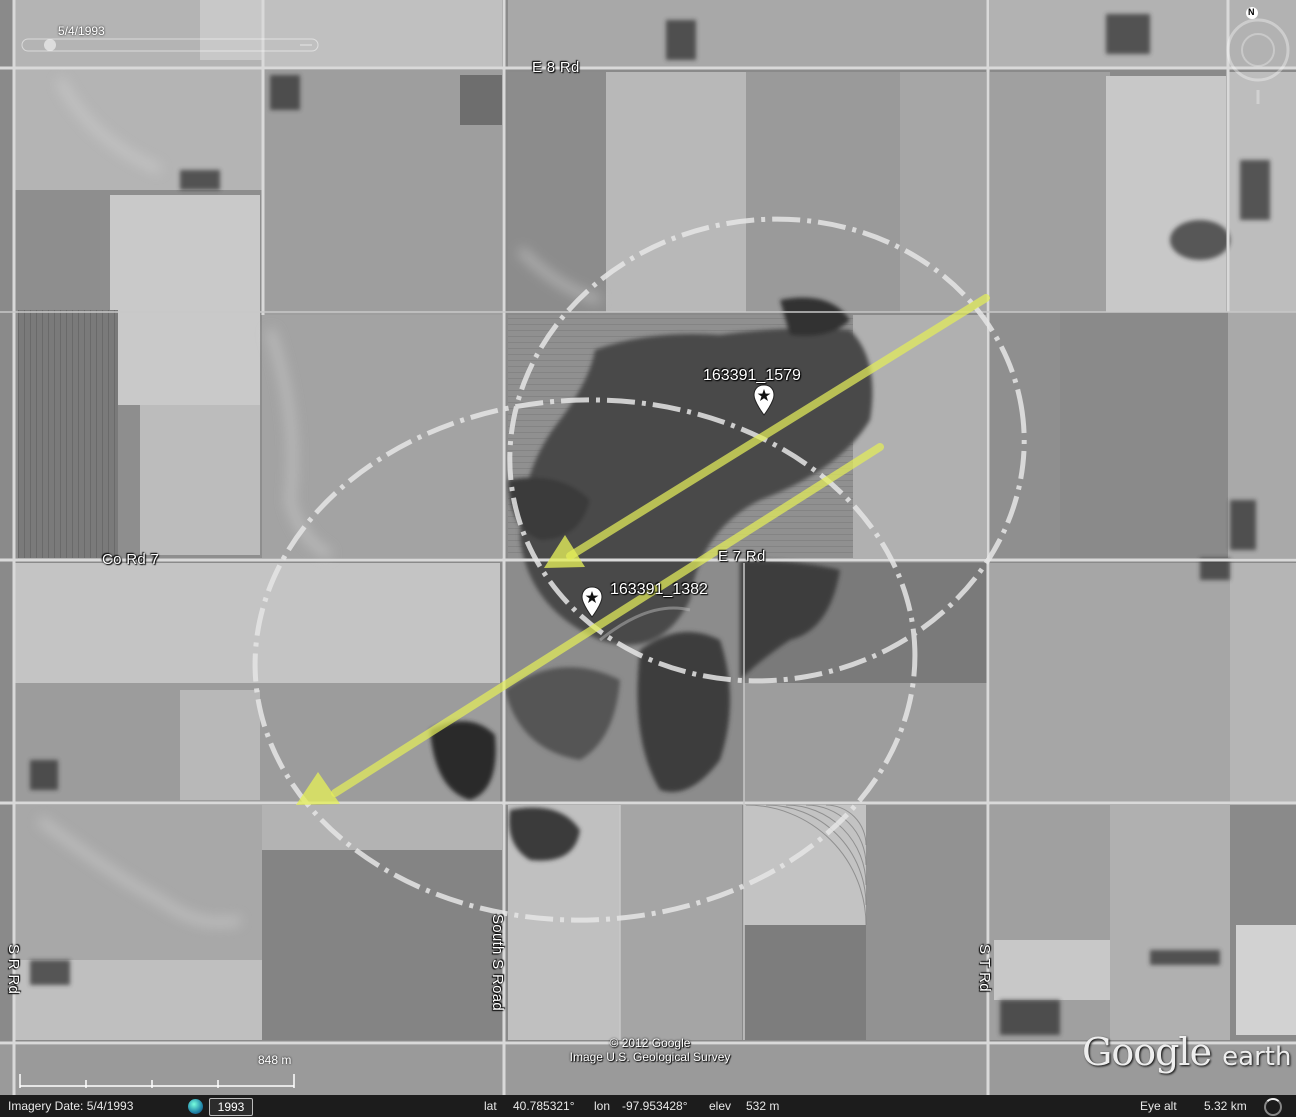  Describe the element at coordinates (655, 1106) in the screenshot. I see `lon-value: -97.953428°` at that location.